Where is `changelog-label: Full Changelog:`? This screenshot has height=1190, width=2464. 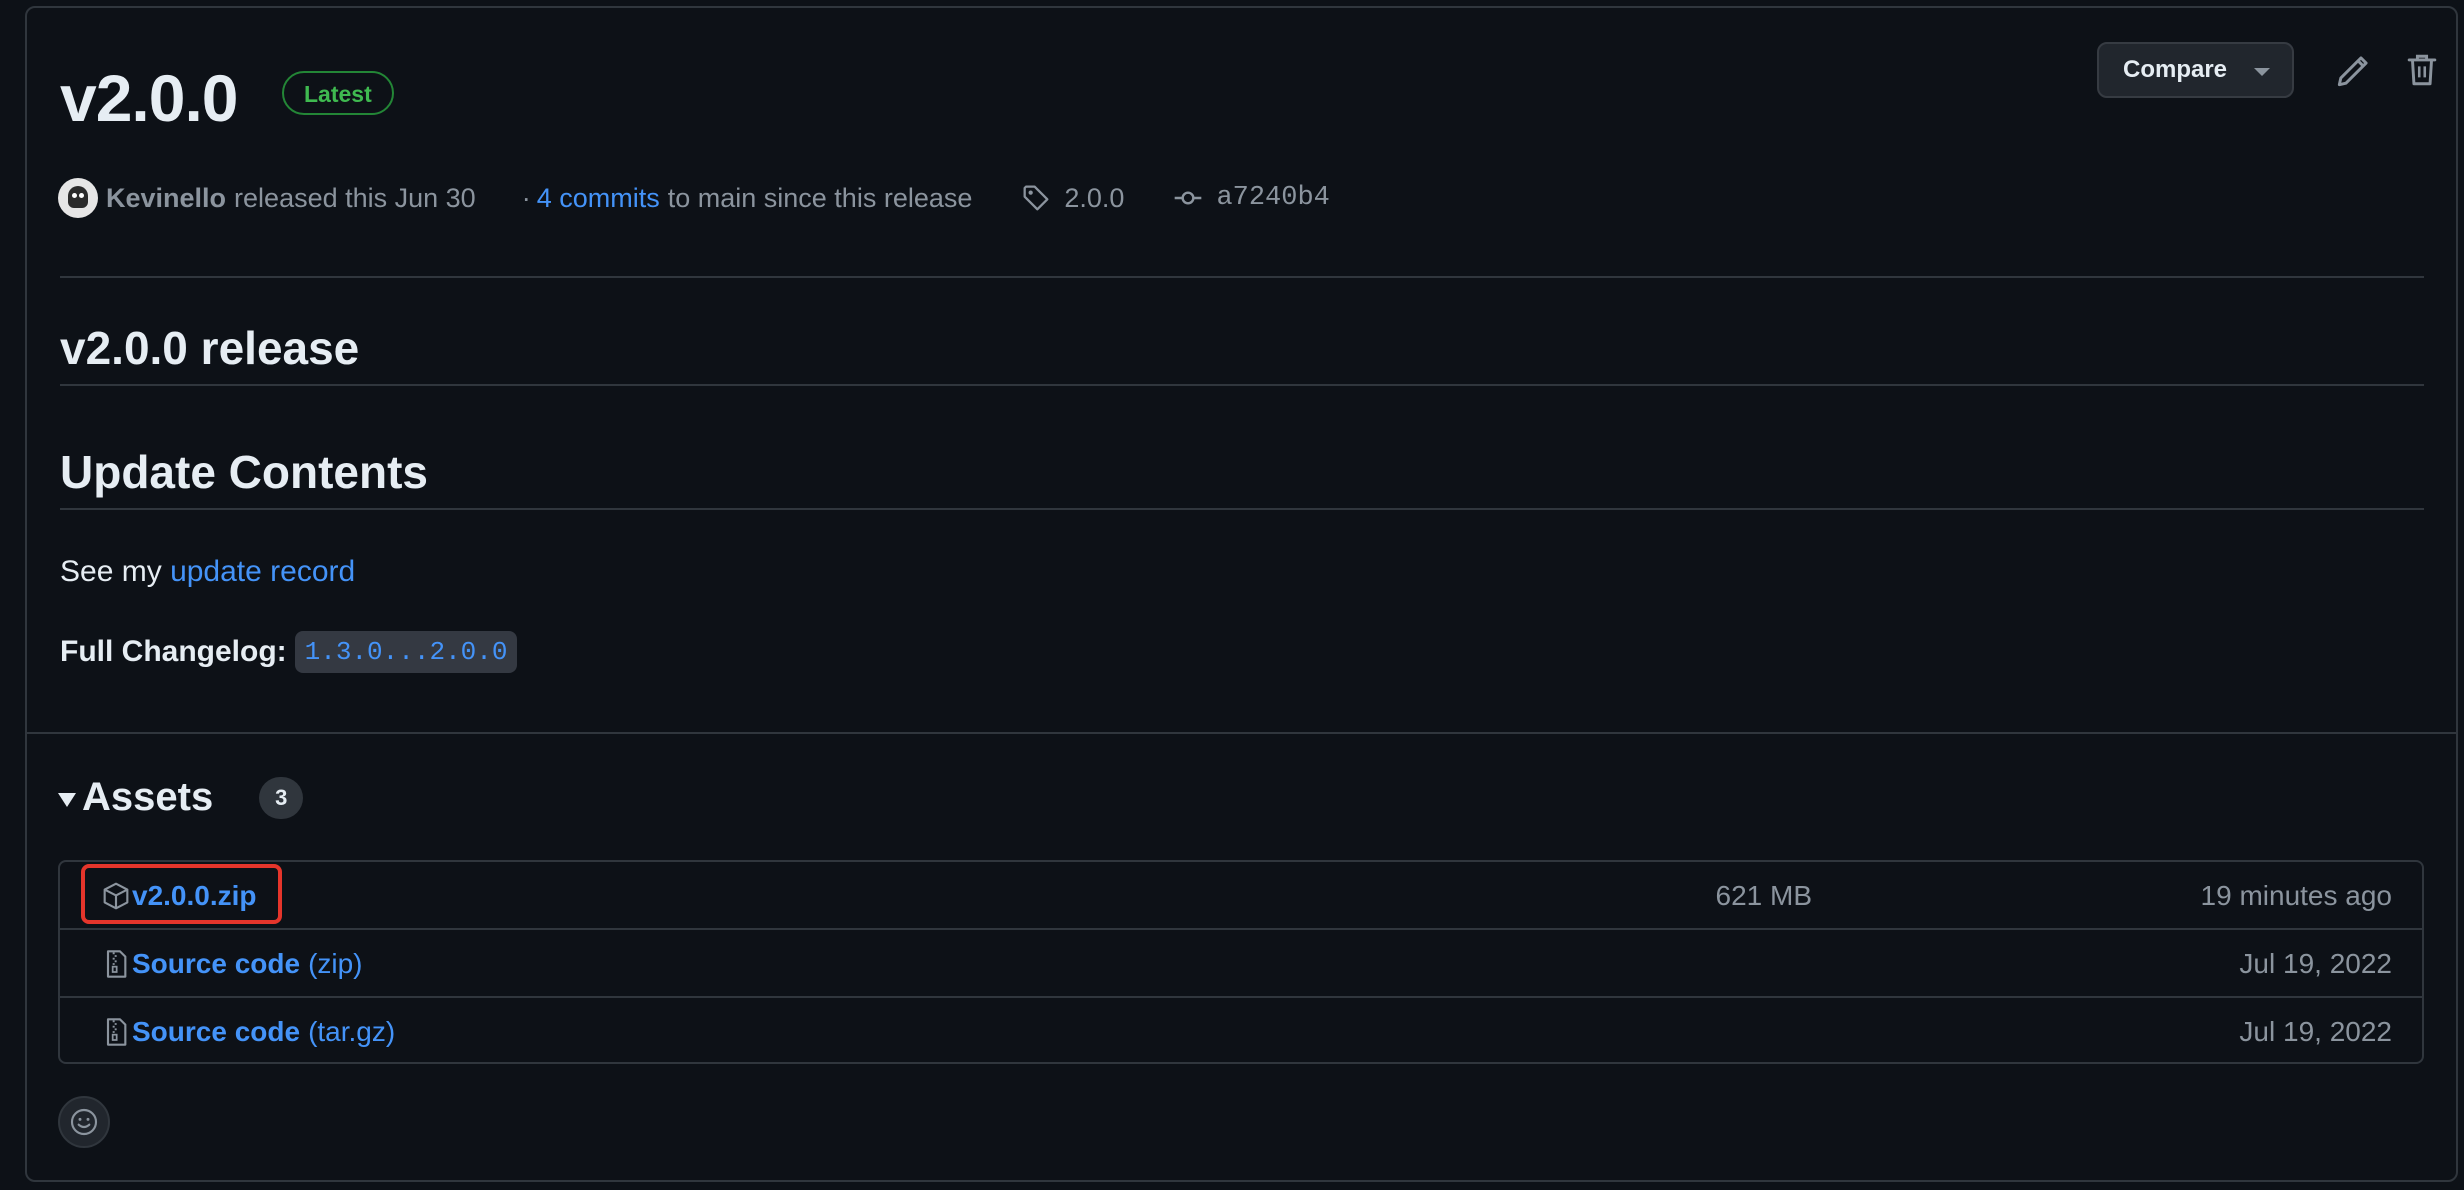
changelog-label: Full Changelog: is located at coordinates (173, 651).